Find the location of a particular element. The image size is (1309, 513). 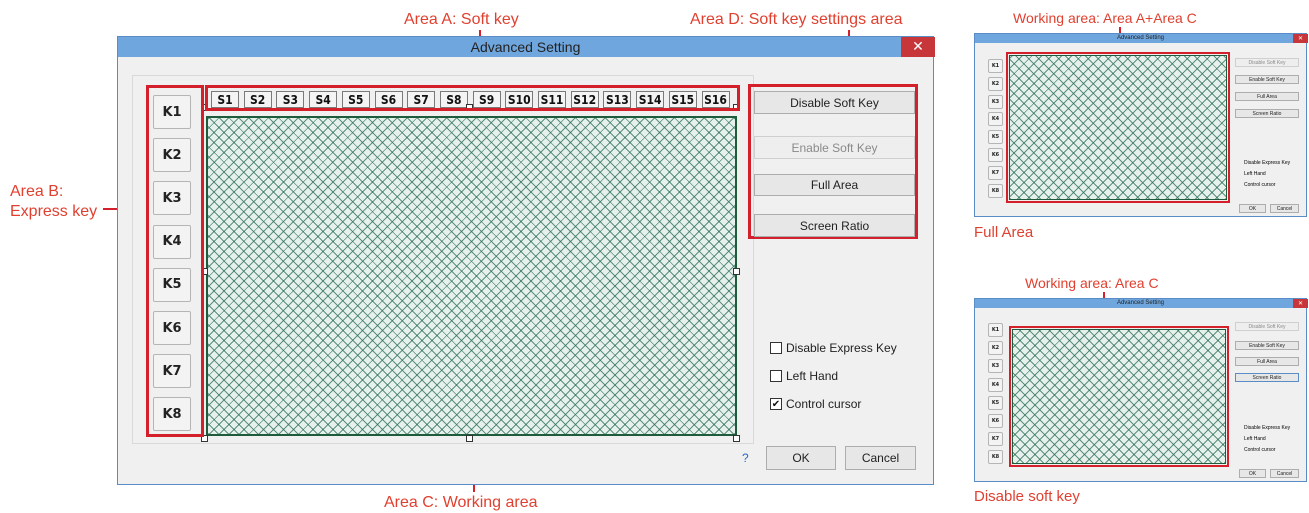

thumb-full-titlebar: Advanced Setting is located at coordinates (1140, 38).